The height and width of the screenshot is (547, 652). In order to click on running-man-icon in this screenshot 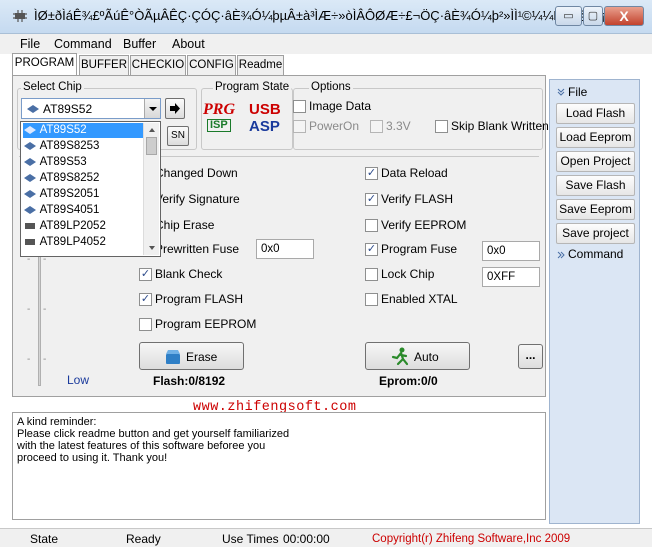, I will do `click(400, 356)`.